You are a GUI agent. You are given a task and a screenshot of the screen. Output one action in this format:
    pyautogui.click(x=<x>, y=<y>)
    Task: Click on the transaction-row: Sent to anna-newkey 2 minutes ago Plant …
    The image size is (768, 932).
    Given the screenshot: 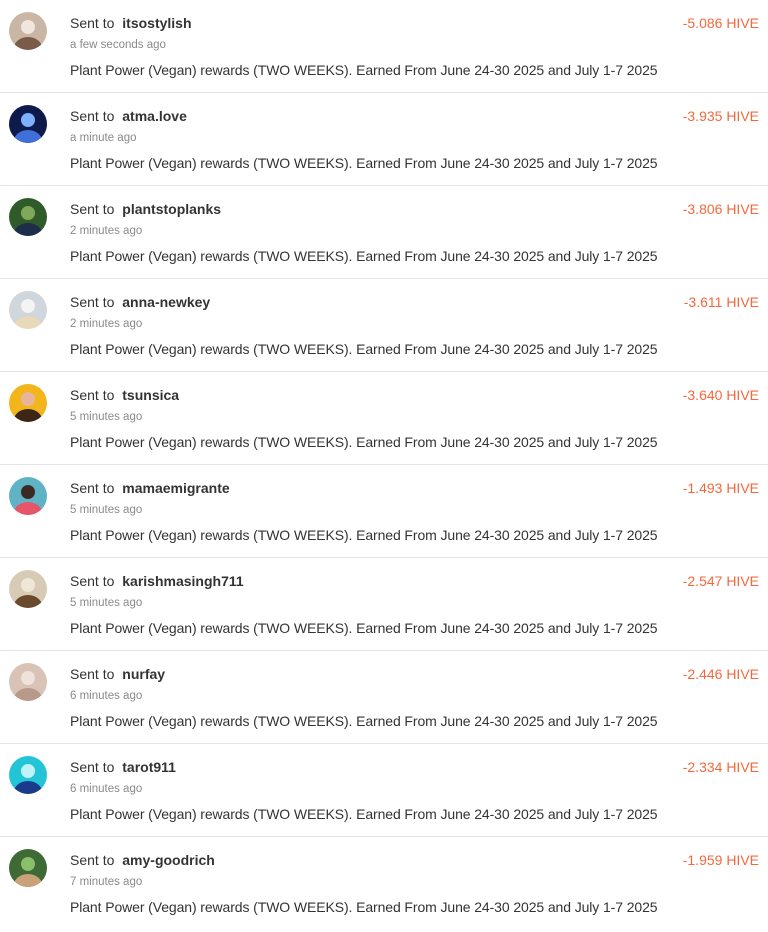 What is the action you would take?
    pyautogui.click(x=384, y=325)
    